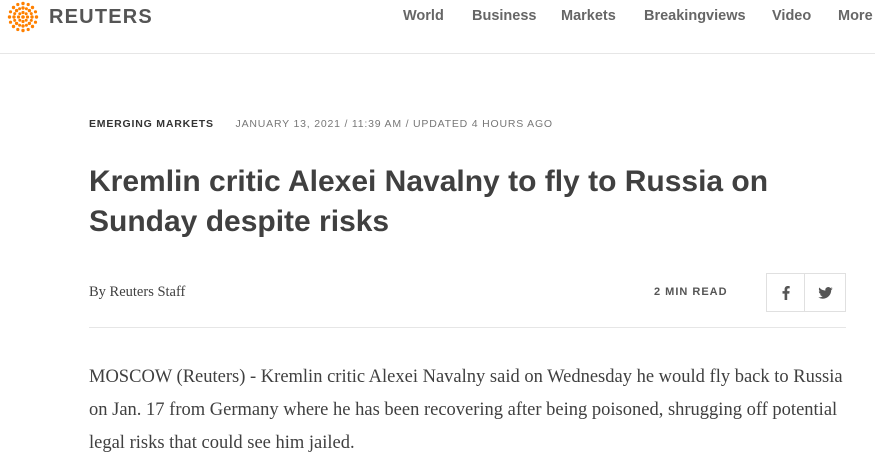 The width and height of the screenshot is (875, 467). I want to click on nav-item-video: Video, so click(791, 16).